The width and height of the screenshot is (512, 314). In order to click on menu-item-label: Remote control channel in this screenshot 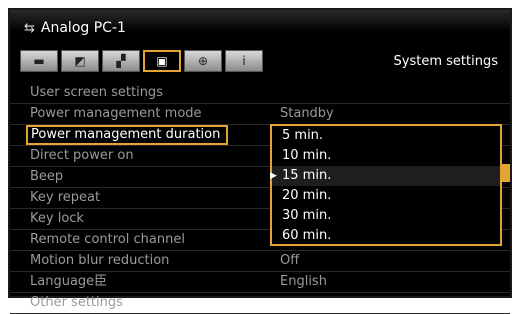, I will do `click(107, 239)`.